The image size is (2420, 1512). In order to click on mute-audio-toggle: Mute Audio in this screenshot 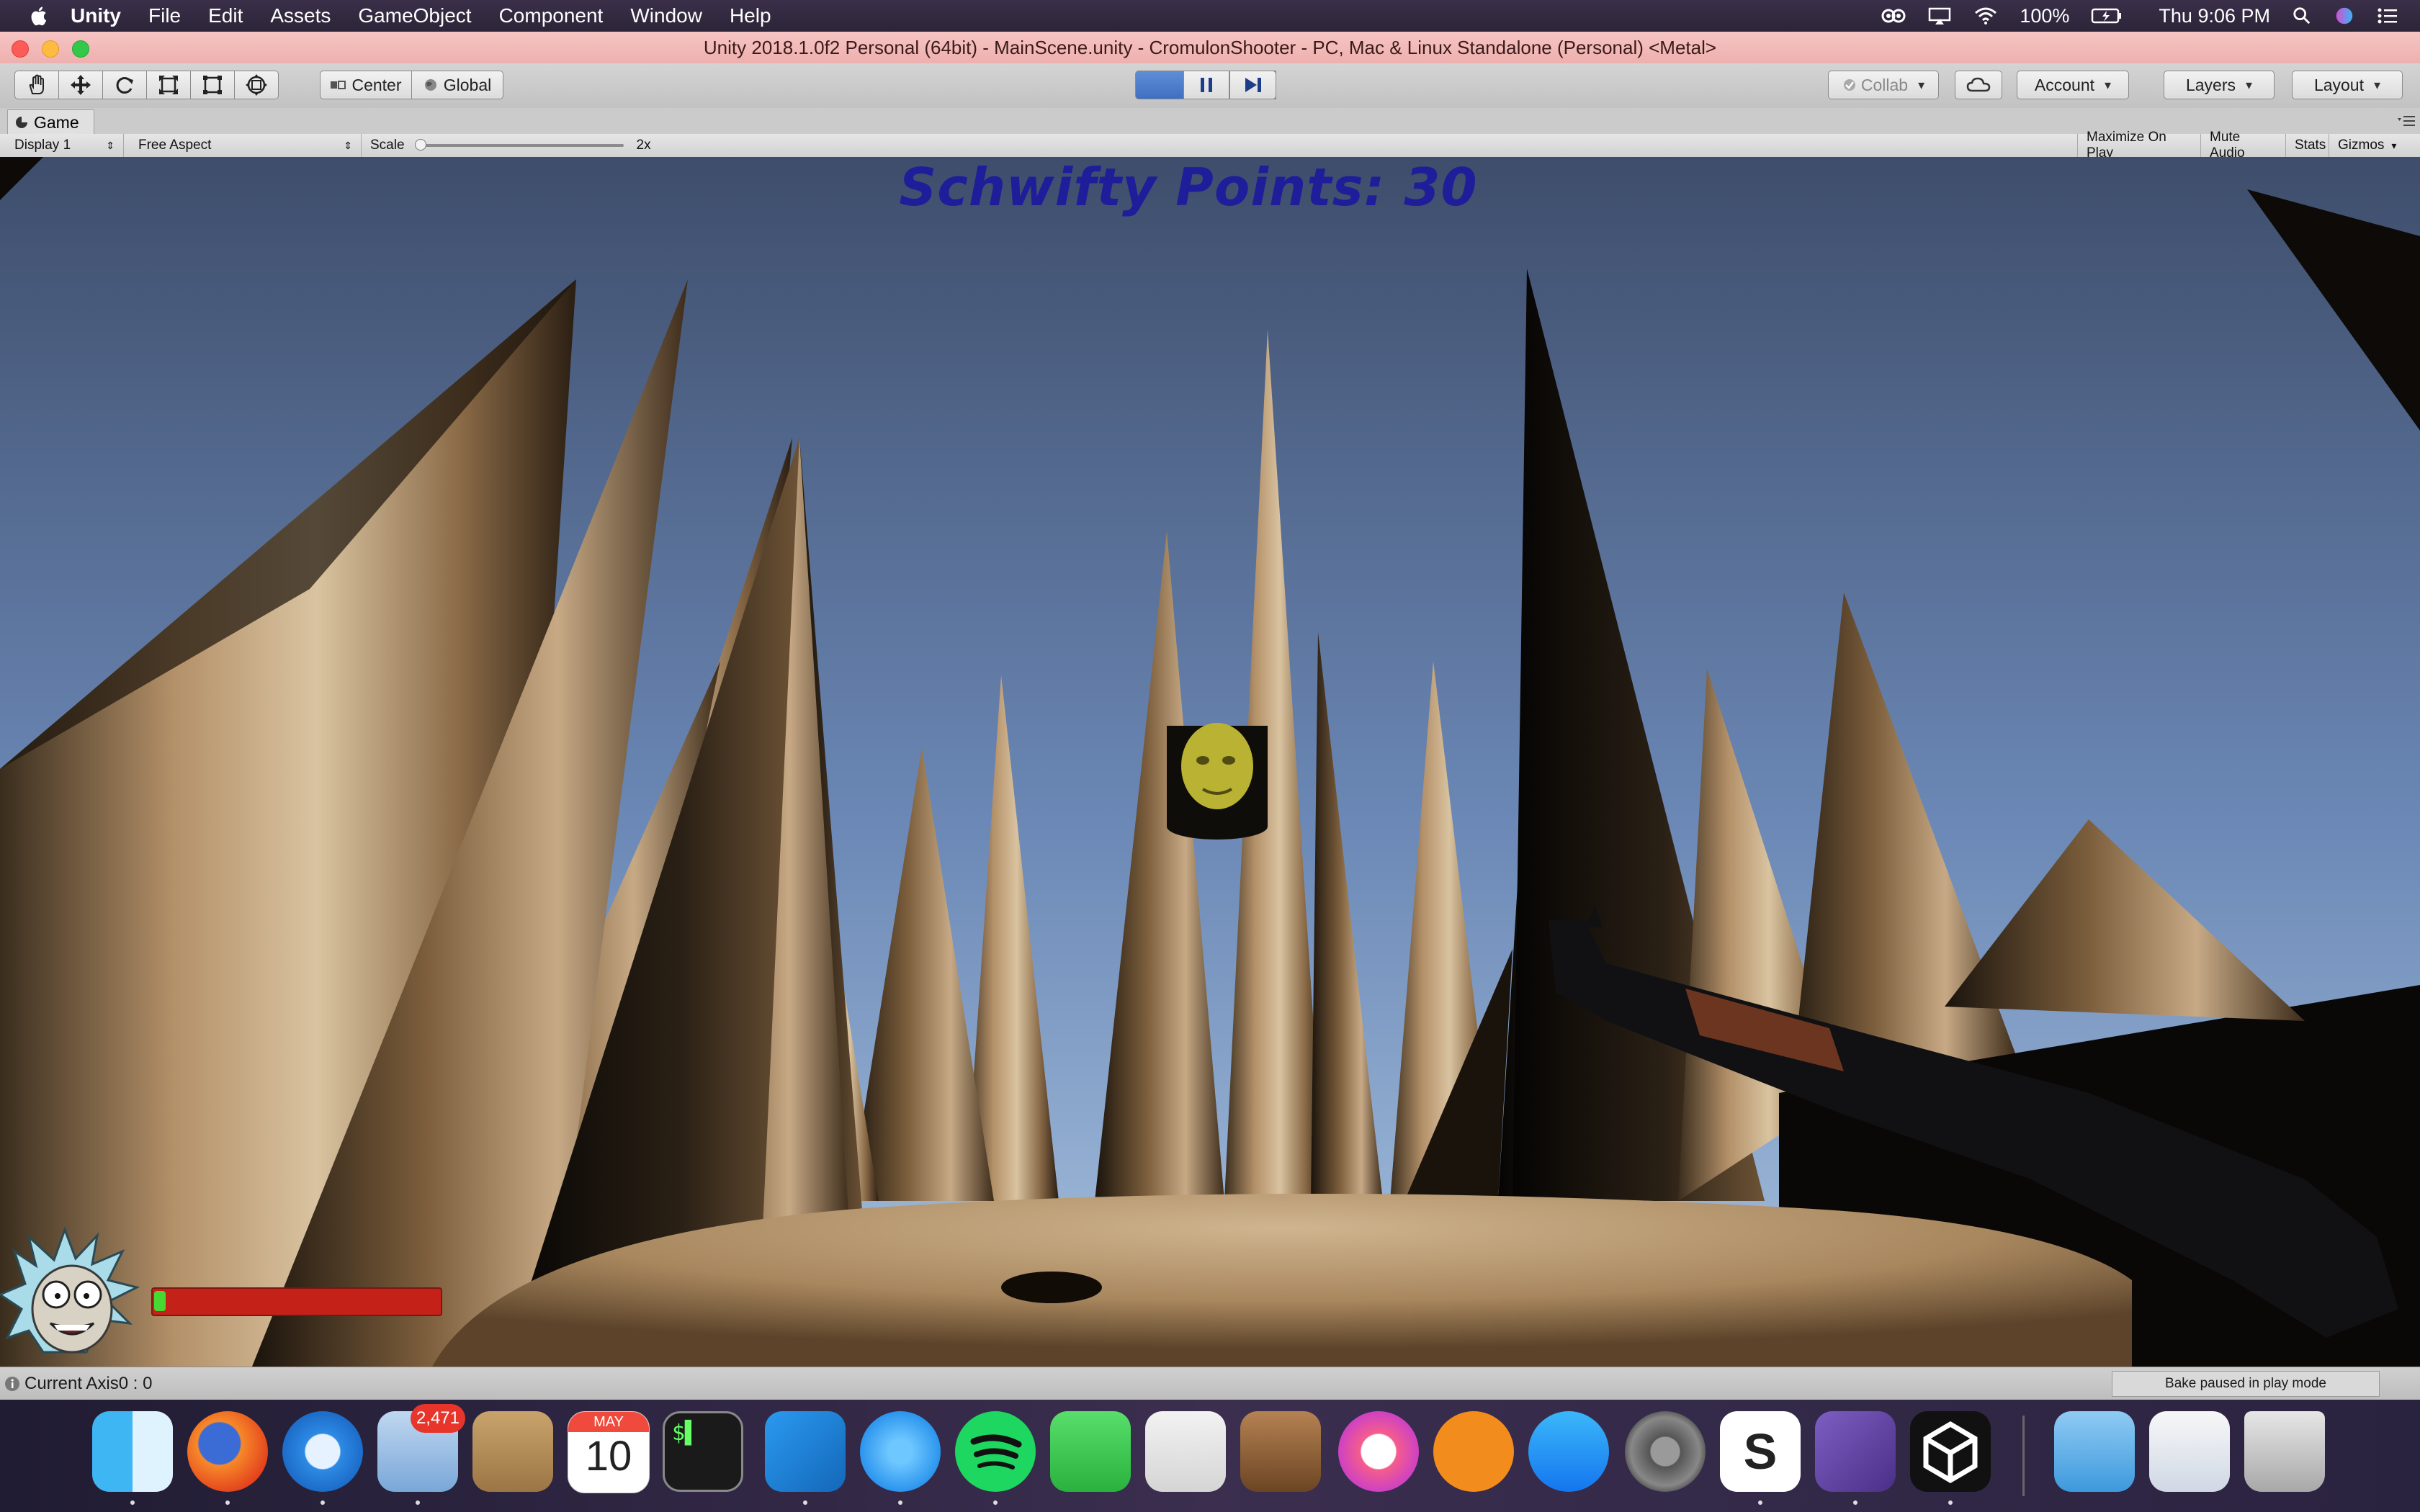, I will do `click(2243, 145)`.